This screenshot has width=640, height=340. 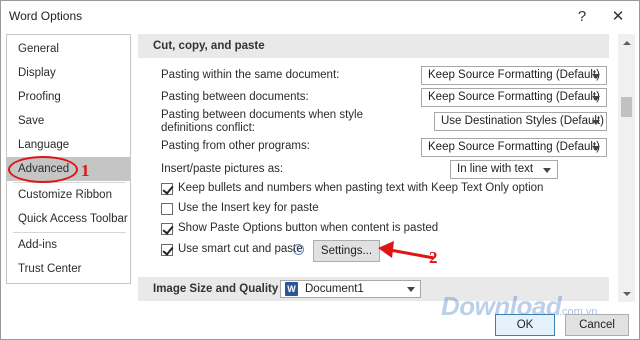 I want to click on arrow-up-icon, so click(x=626, y=42).